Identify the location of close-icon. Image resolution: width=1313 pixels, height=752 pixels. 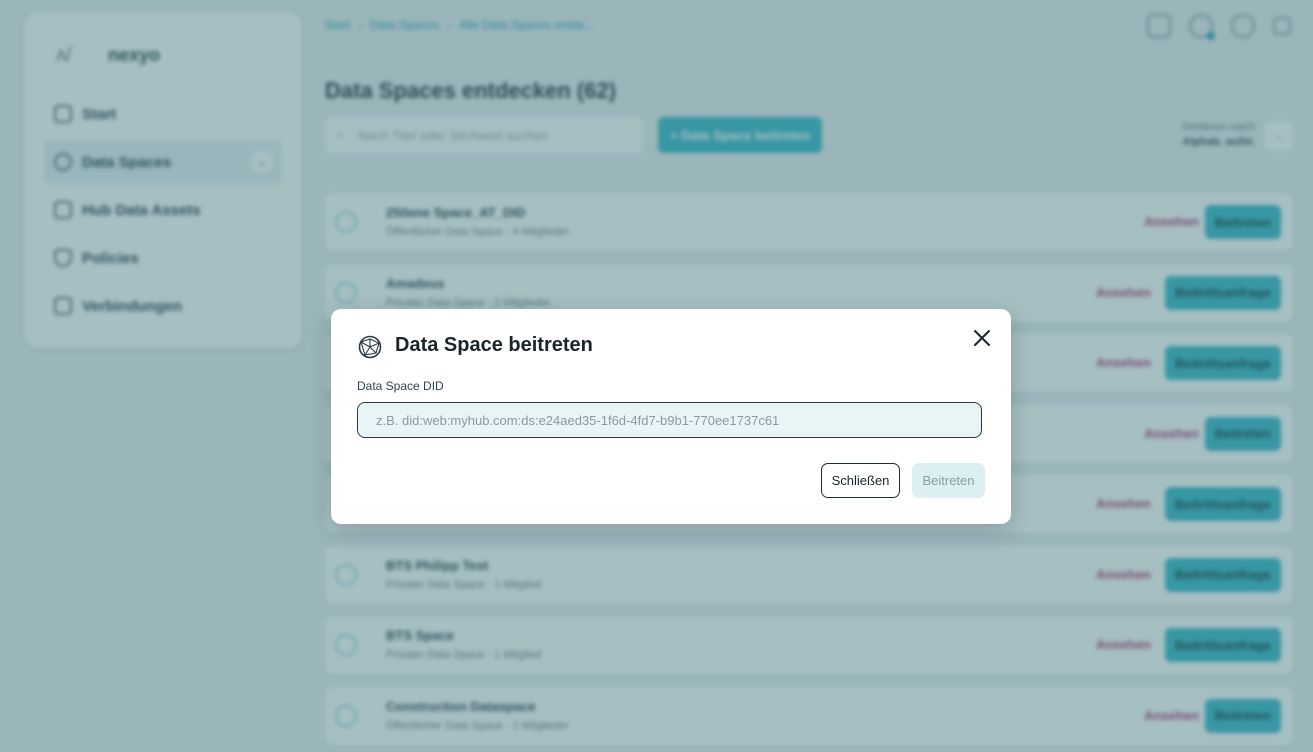
(982, 338).